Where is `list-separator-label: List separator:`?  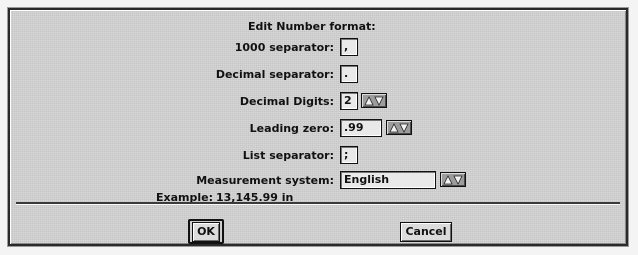
list-separator-label: List separator: is located at coordinates (288, 155).